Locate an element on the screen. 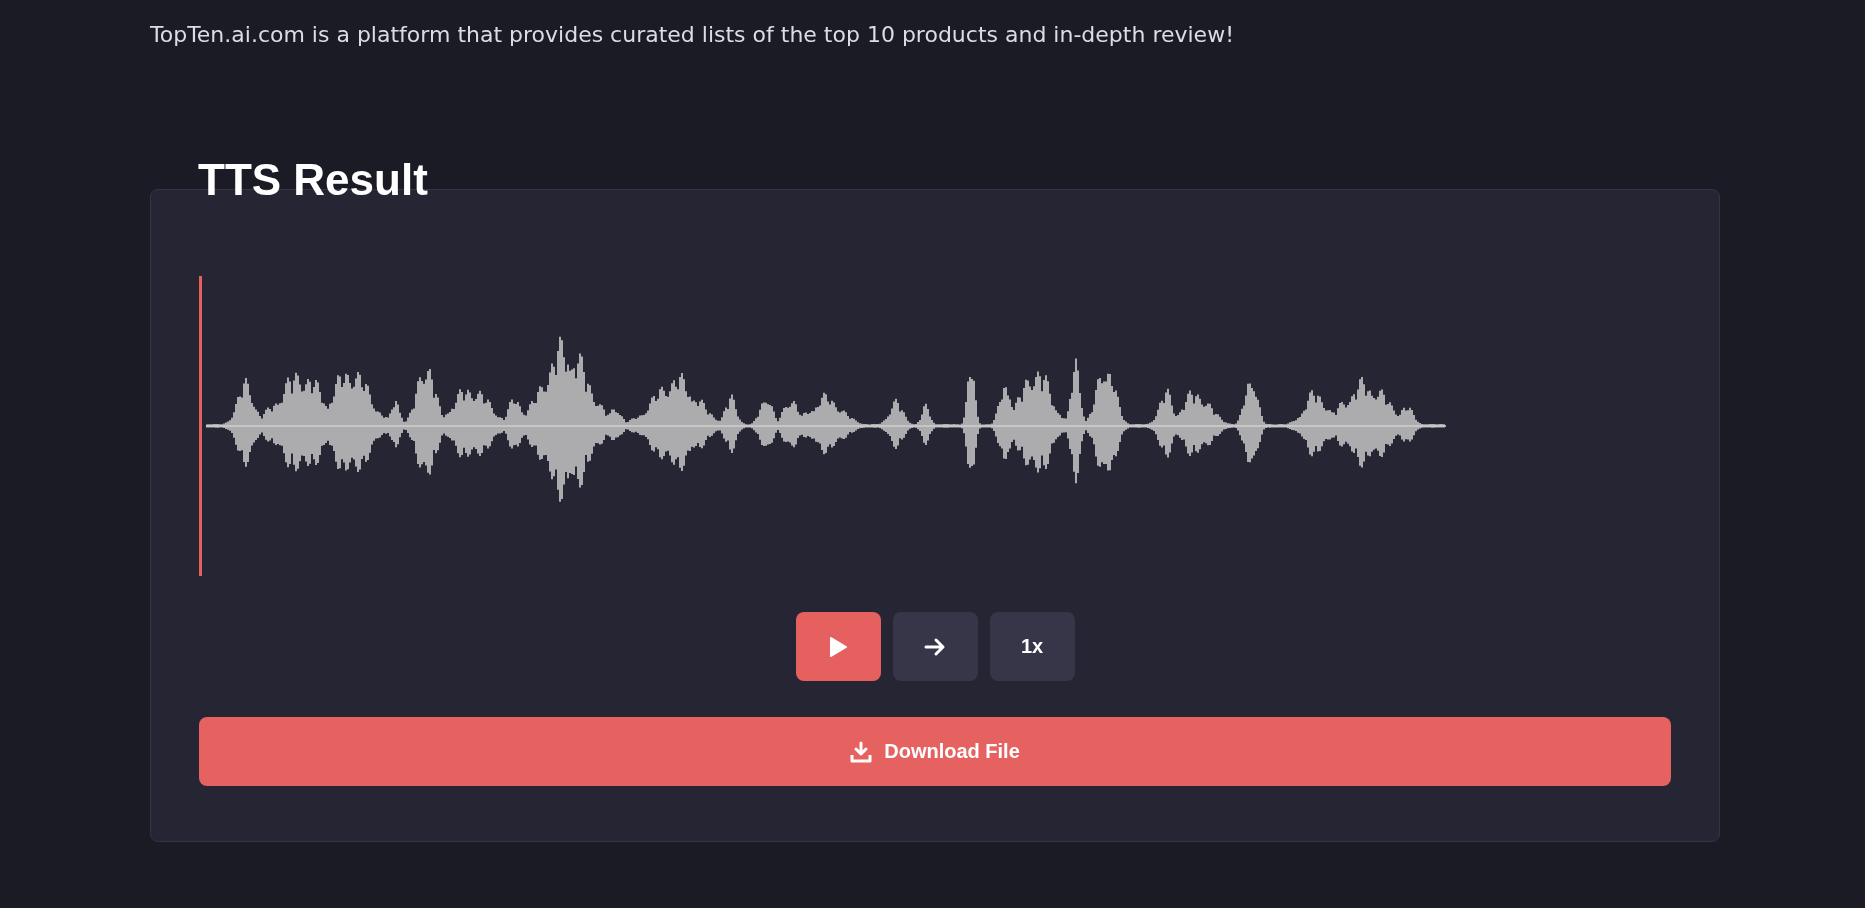 The height and width of the screenshot is (908, 1865). arrow-right-icon is located at coordinates (935, 646).